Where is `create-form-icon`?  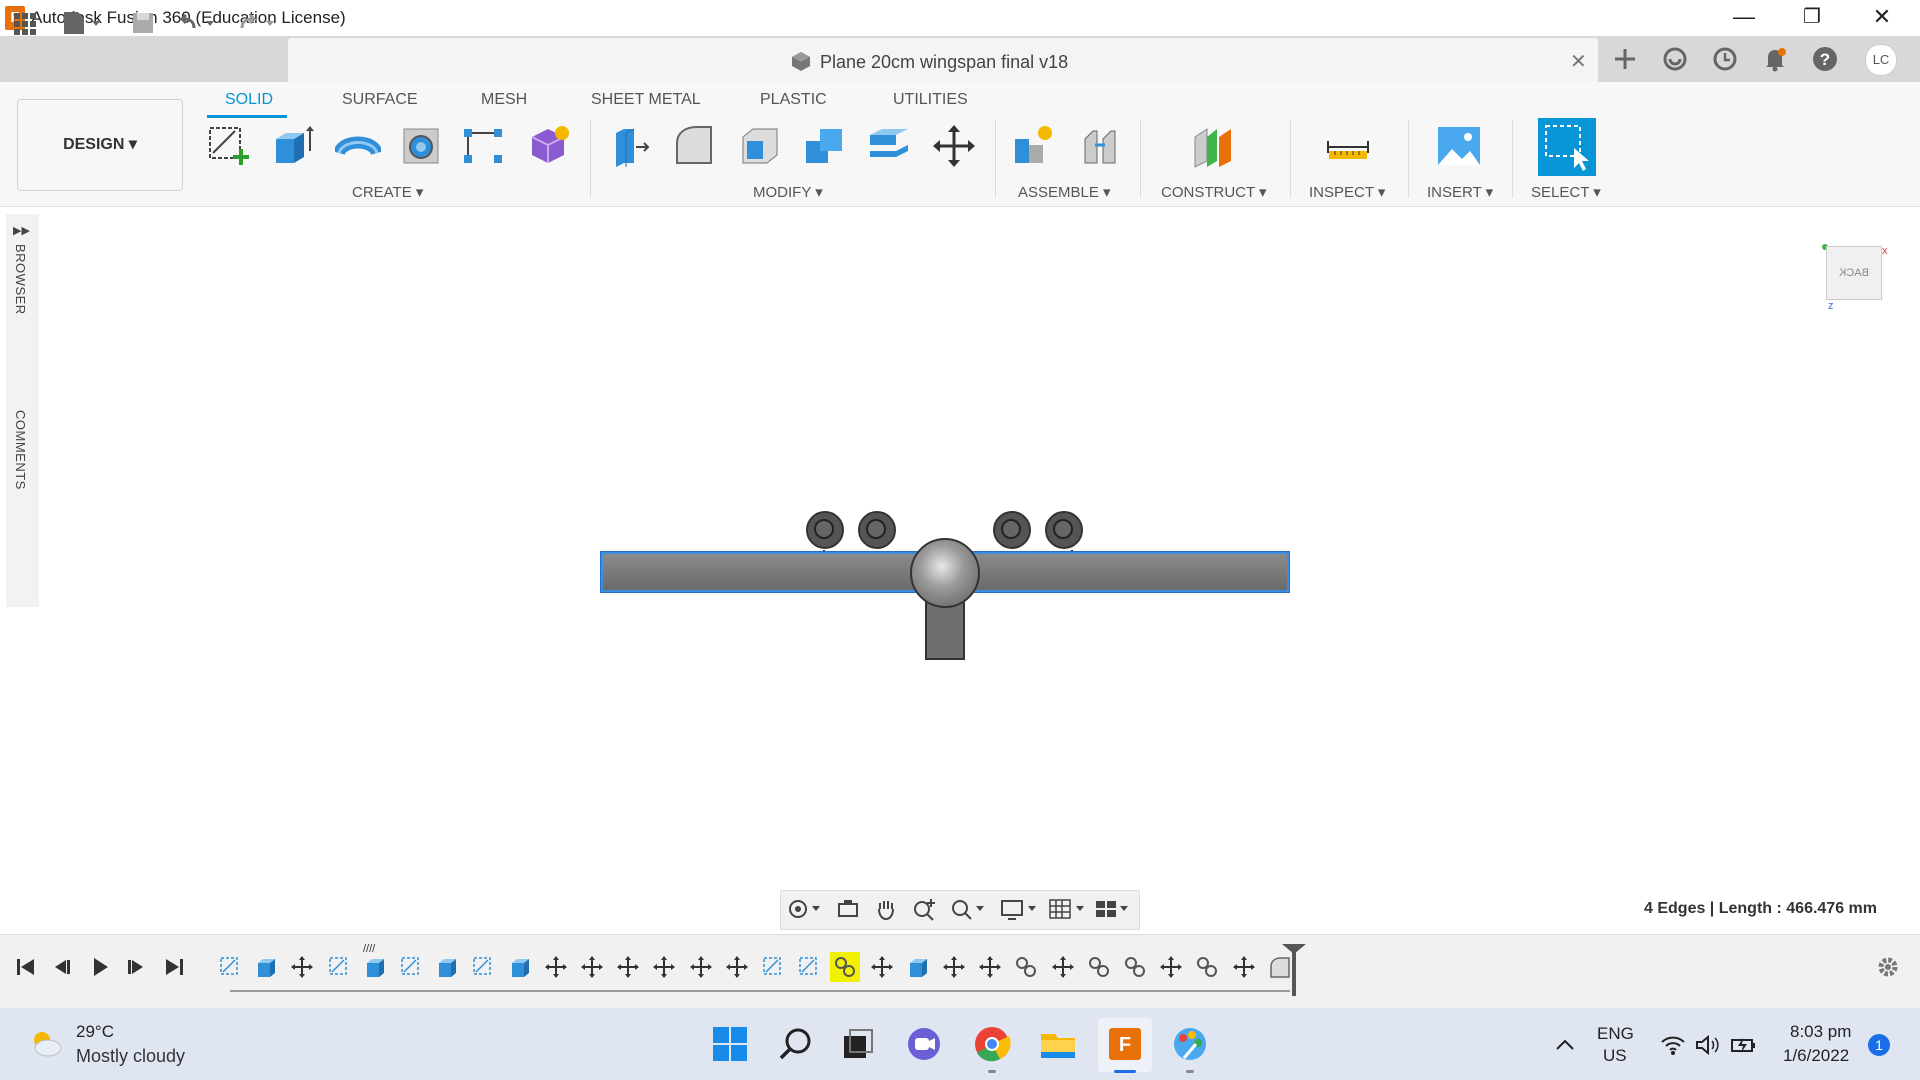
create-form-icon is located at coordinates (549, 146).